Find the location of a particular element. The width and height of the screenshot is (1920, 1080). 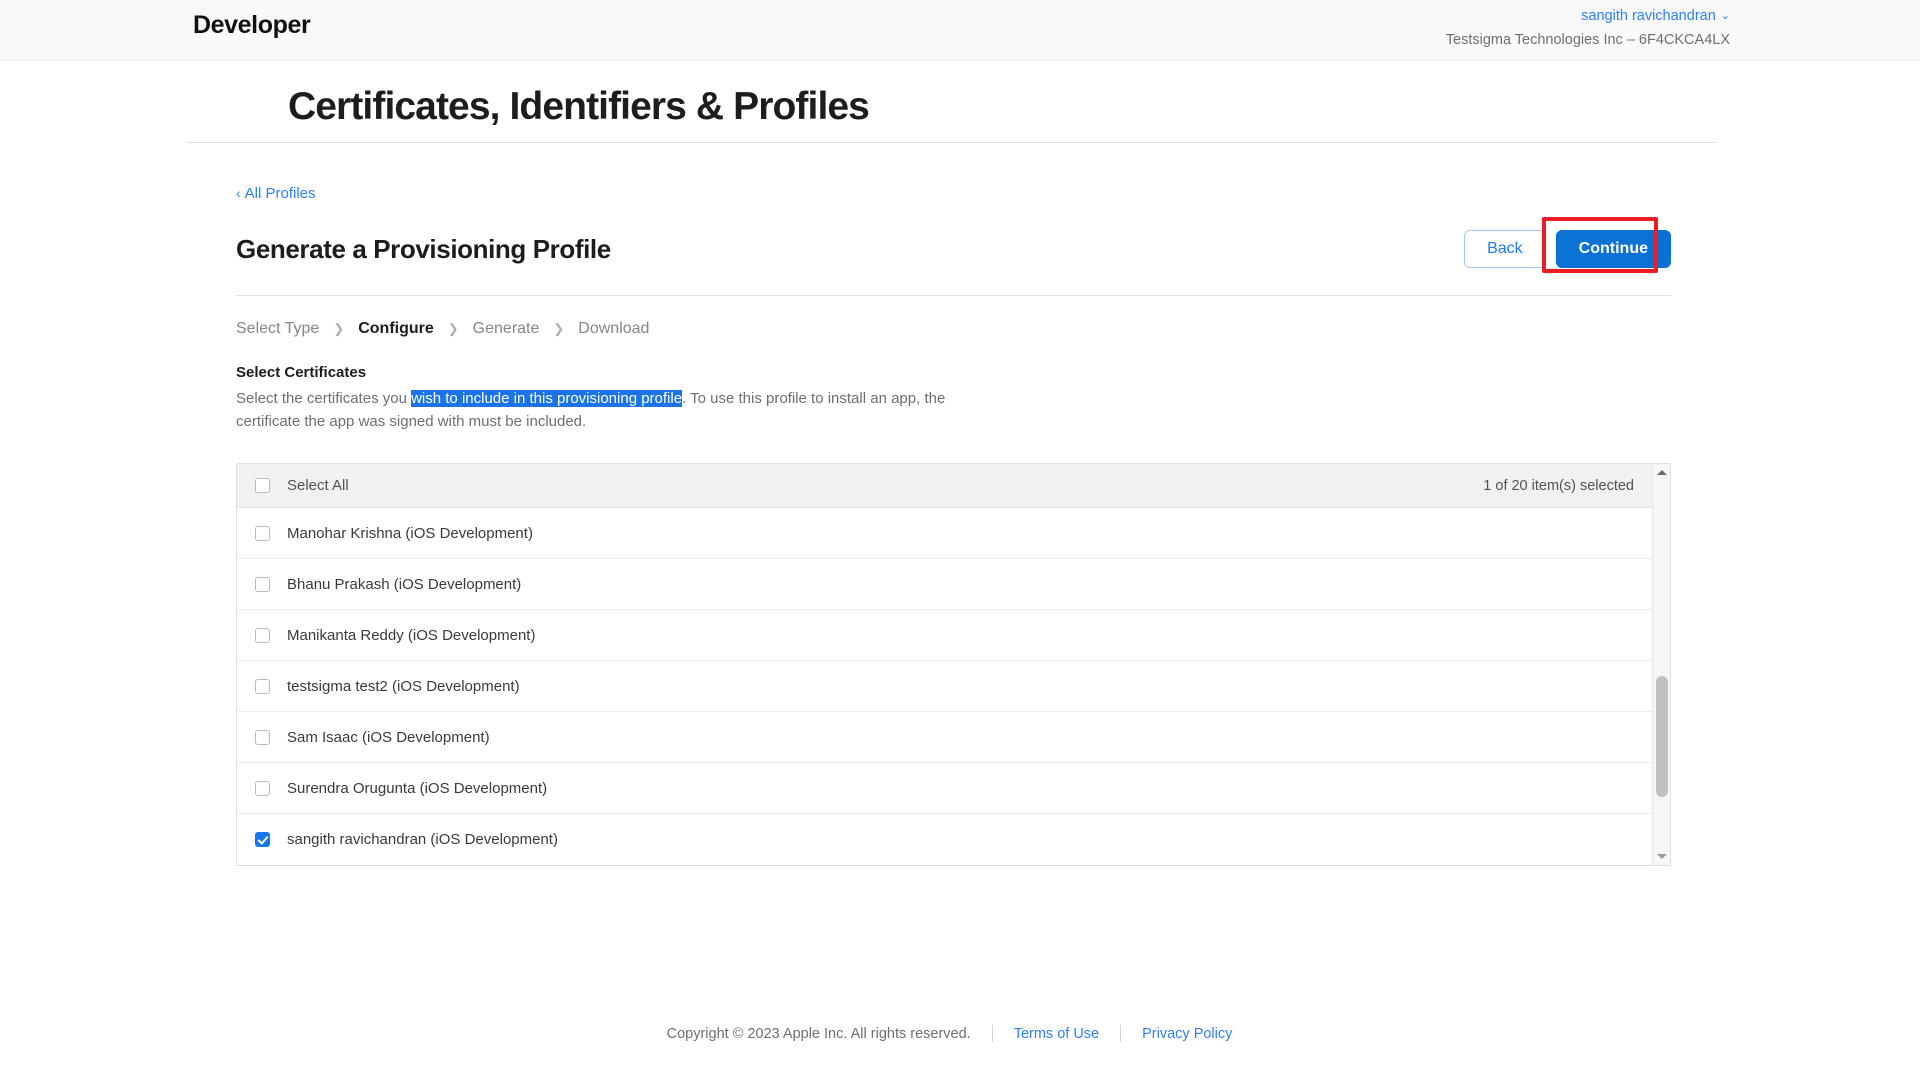

table-row: Manohar Krishna (iOS Development) is located at coordinates (953, 533).